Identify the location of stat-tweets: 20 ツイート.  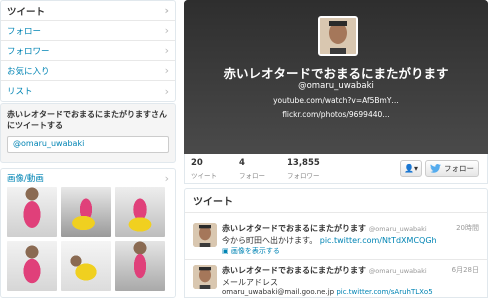
(204, 169).